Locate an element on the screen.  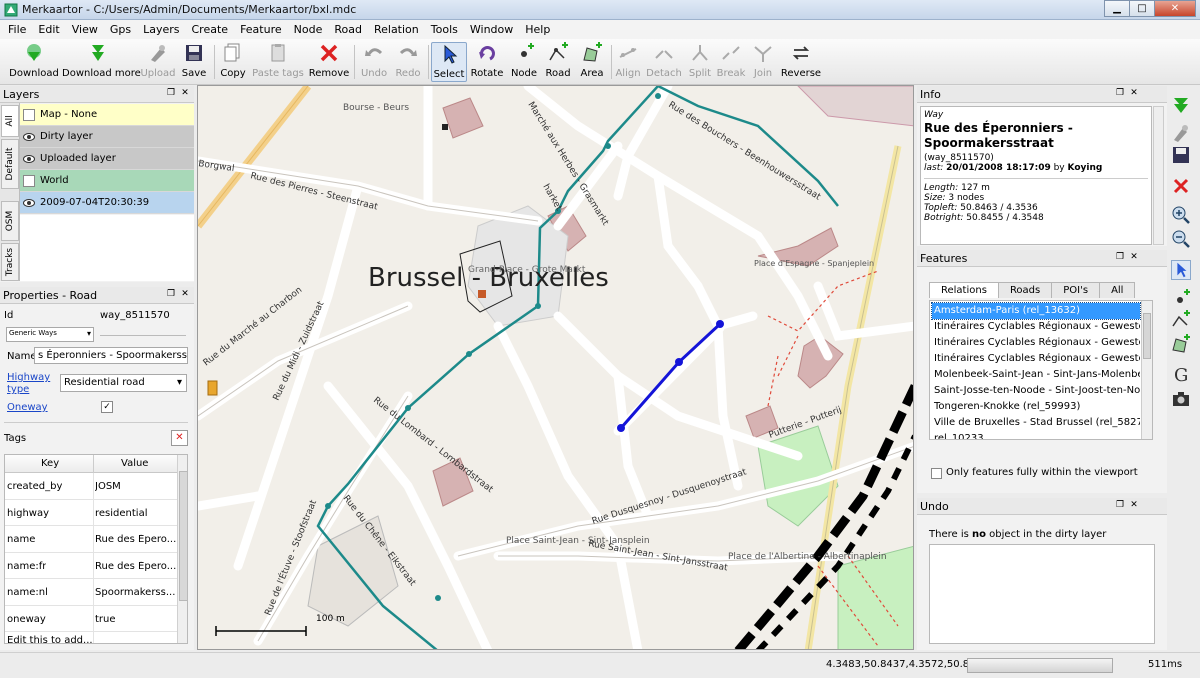
tag-row: oneway true is located at coordinates (91, 619).